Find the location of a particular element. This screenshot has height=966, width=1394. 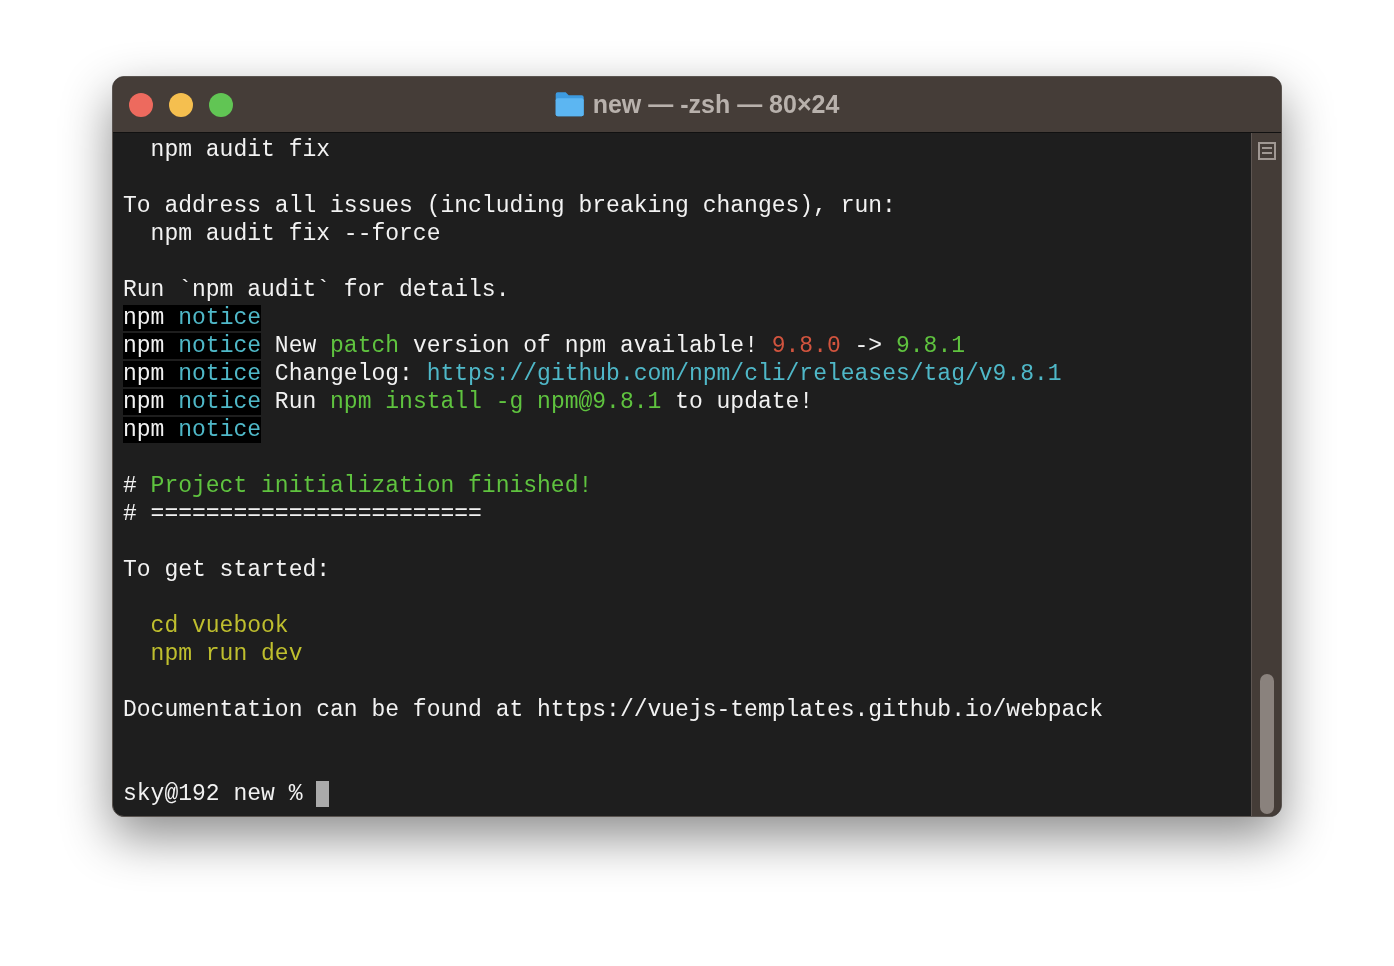

terminal-line: npm run dev is located at coordinates (226, 654).